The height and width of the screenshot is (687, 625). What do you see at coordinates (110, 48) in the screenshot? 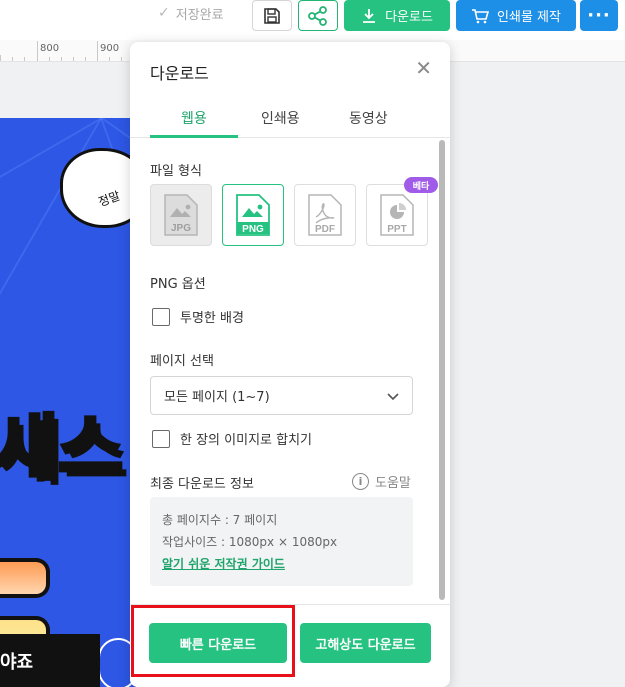
I see `ruler-label: 900` at bounding box center [110, 48].